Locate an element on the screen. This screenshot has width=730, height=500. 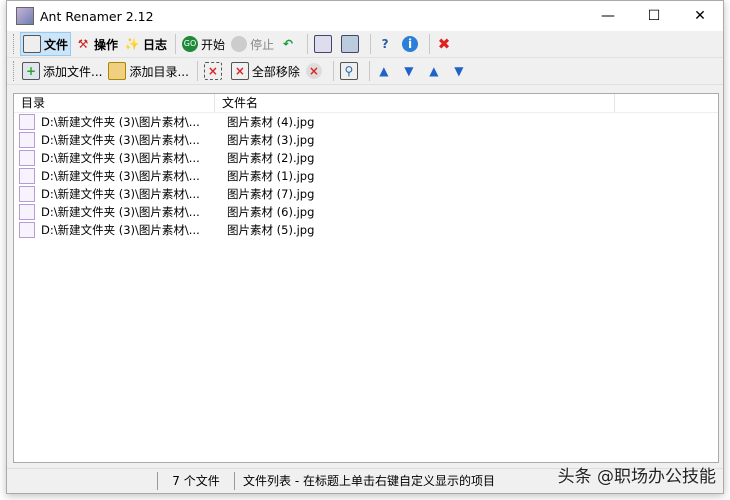
list-header: 目录 文件名 is located at coordinates (366, 103).